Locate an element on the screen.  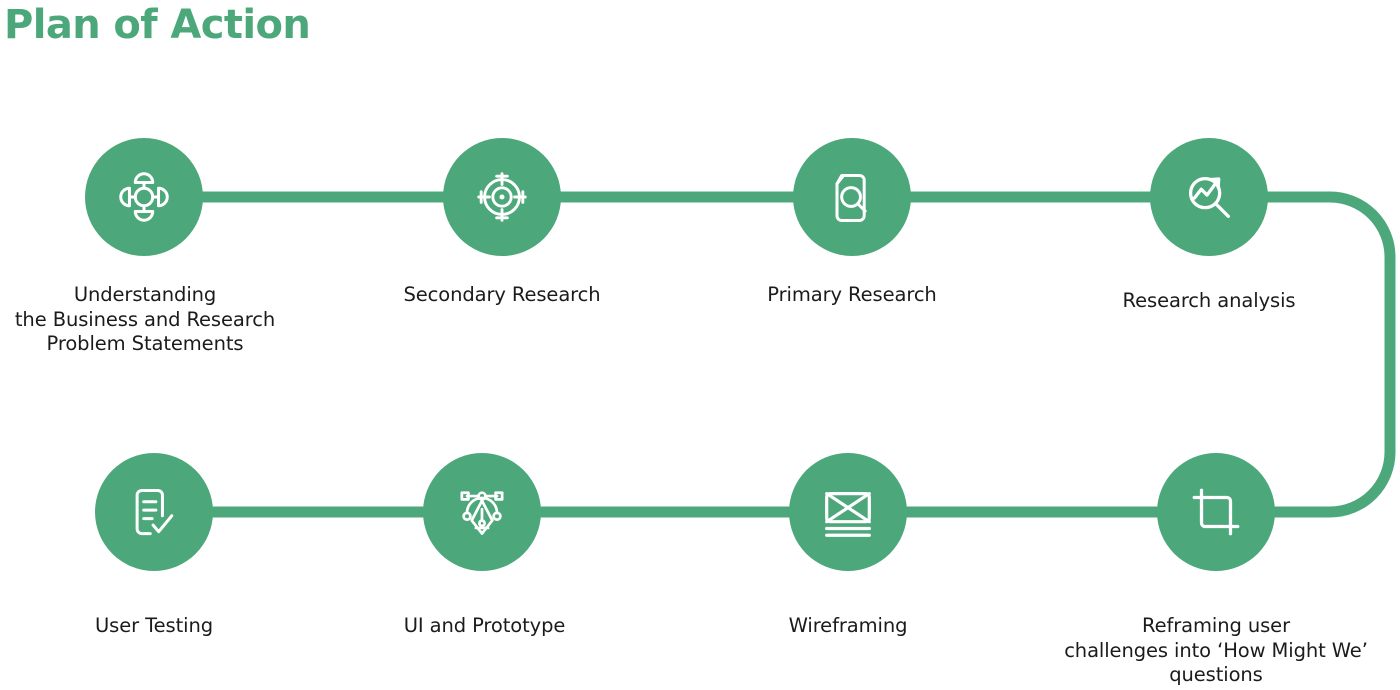
step-label: UI and Prototype is located at coordinates (484, 625).